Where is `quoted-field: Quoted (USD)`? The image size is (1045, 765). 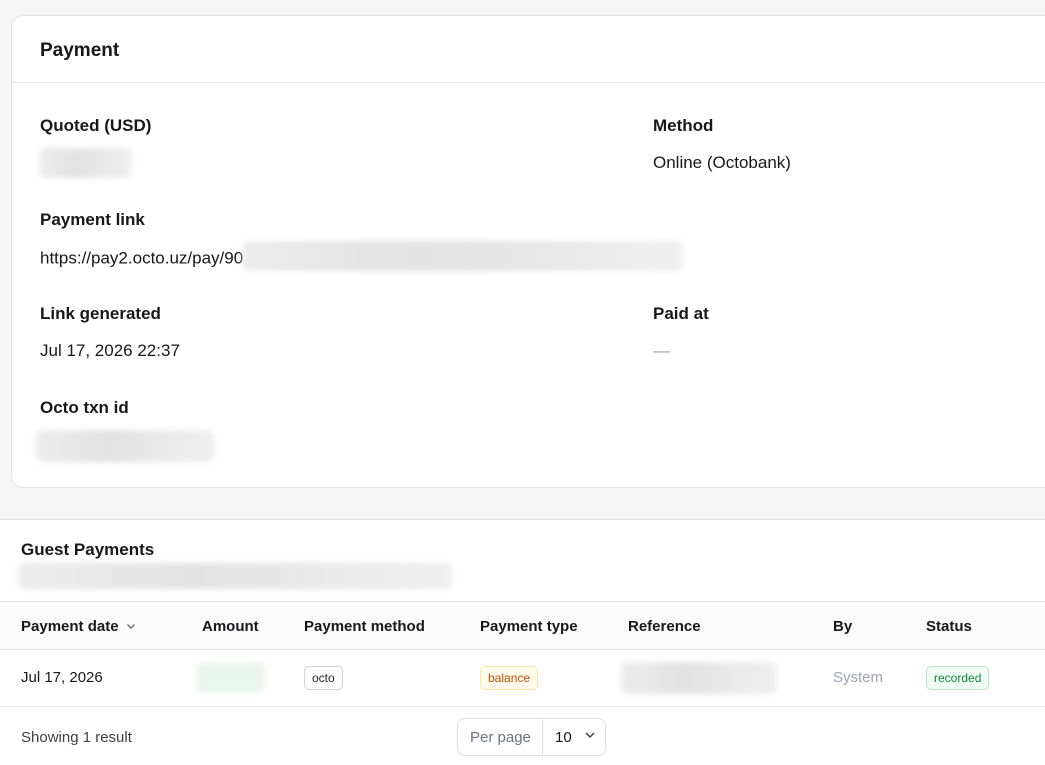
quoted-field: Quoted (USD) is located at coordinates (95, 147).